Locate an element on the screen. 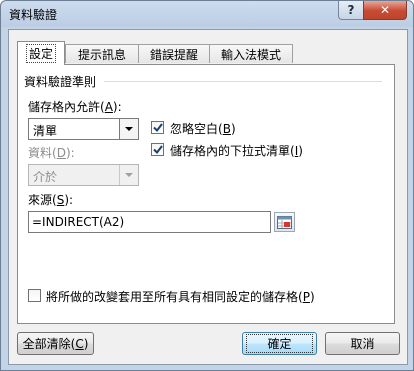 The height and width of the screenshot is (371, 414). range-select-icon is located at coordinates (284, 222).